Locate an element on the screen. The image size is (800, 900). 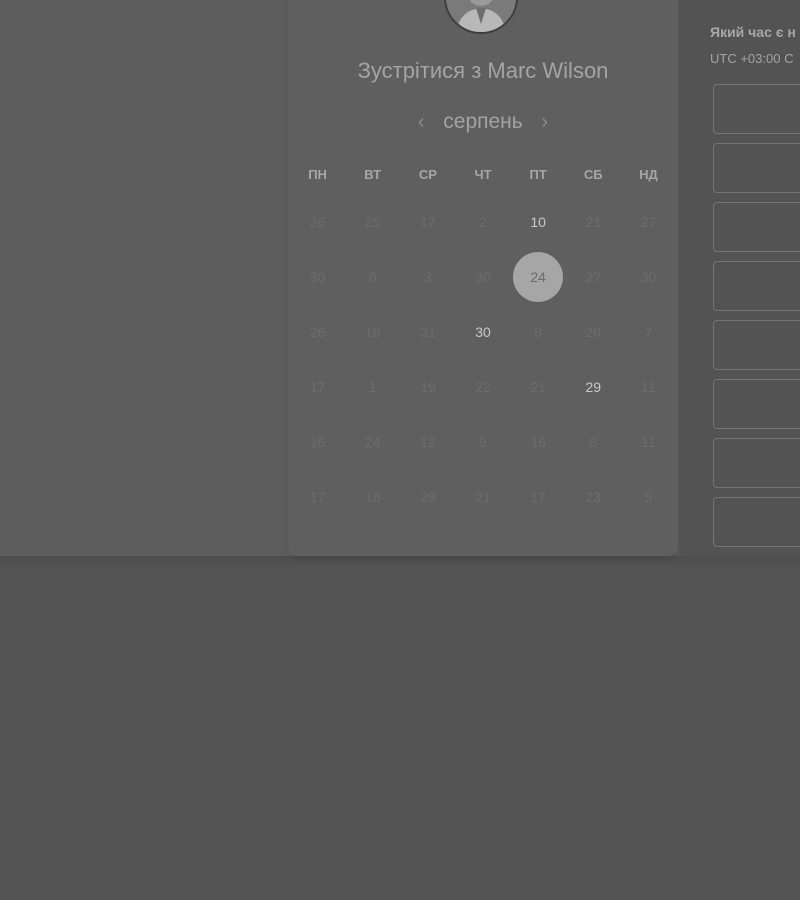
calendar-day-number: 12 is located at coordinates (428, 441).